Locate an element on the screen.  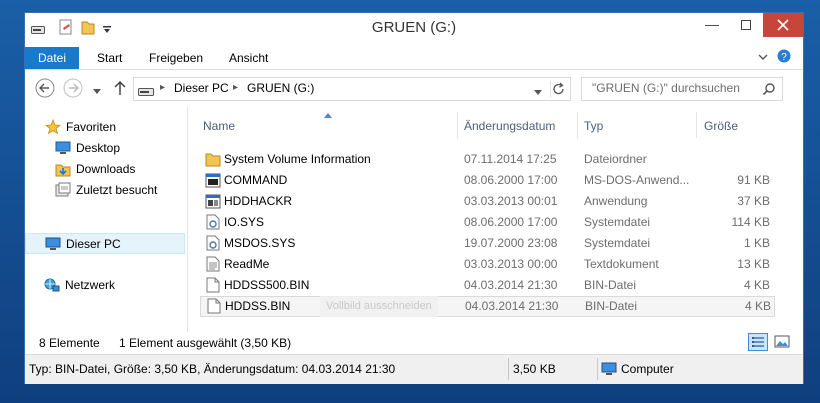
refresh-icon is located at coordinates (558, 89).